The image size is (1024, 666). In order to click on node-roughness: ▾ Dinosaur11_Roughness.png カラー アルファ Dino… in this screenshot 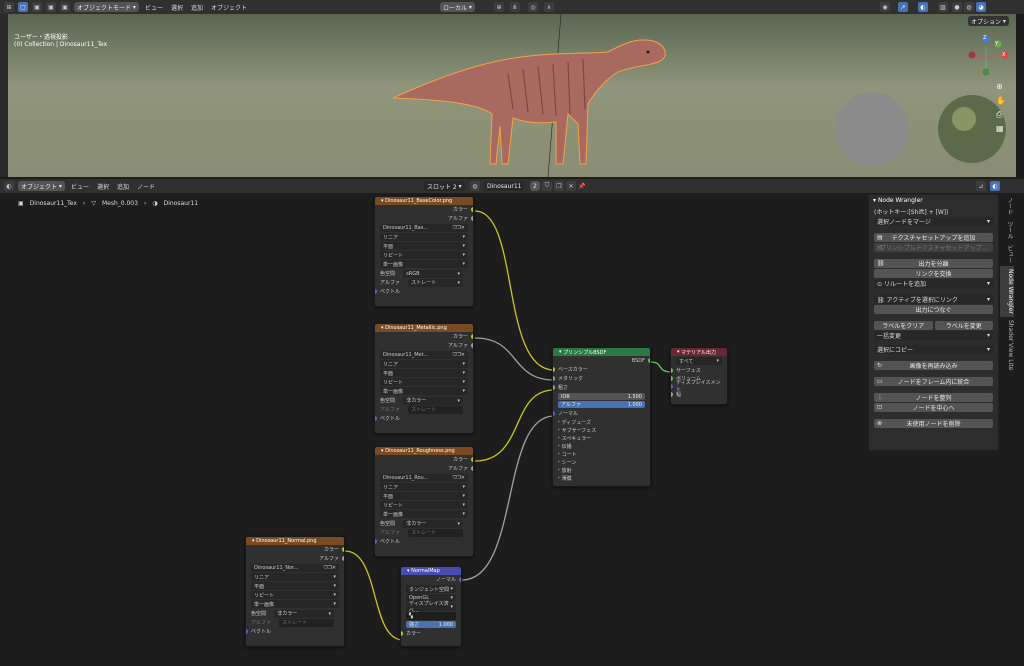, I will do `click(424, 501)`.